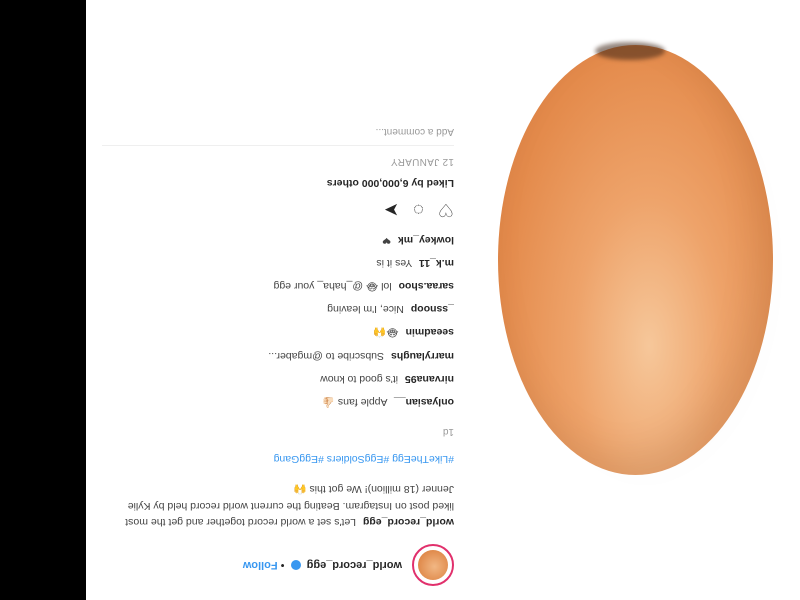 The height and width of the screenshot is (600, 800). I want to click on action-bar: ♡ ◌ ➤, so click(278, 209).